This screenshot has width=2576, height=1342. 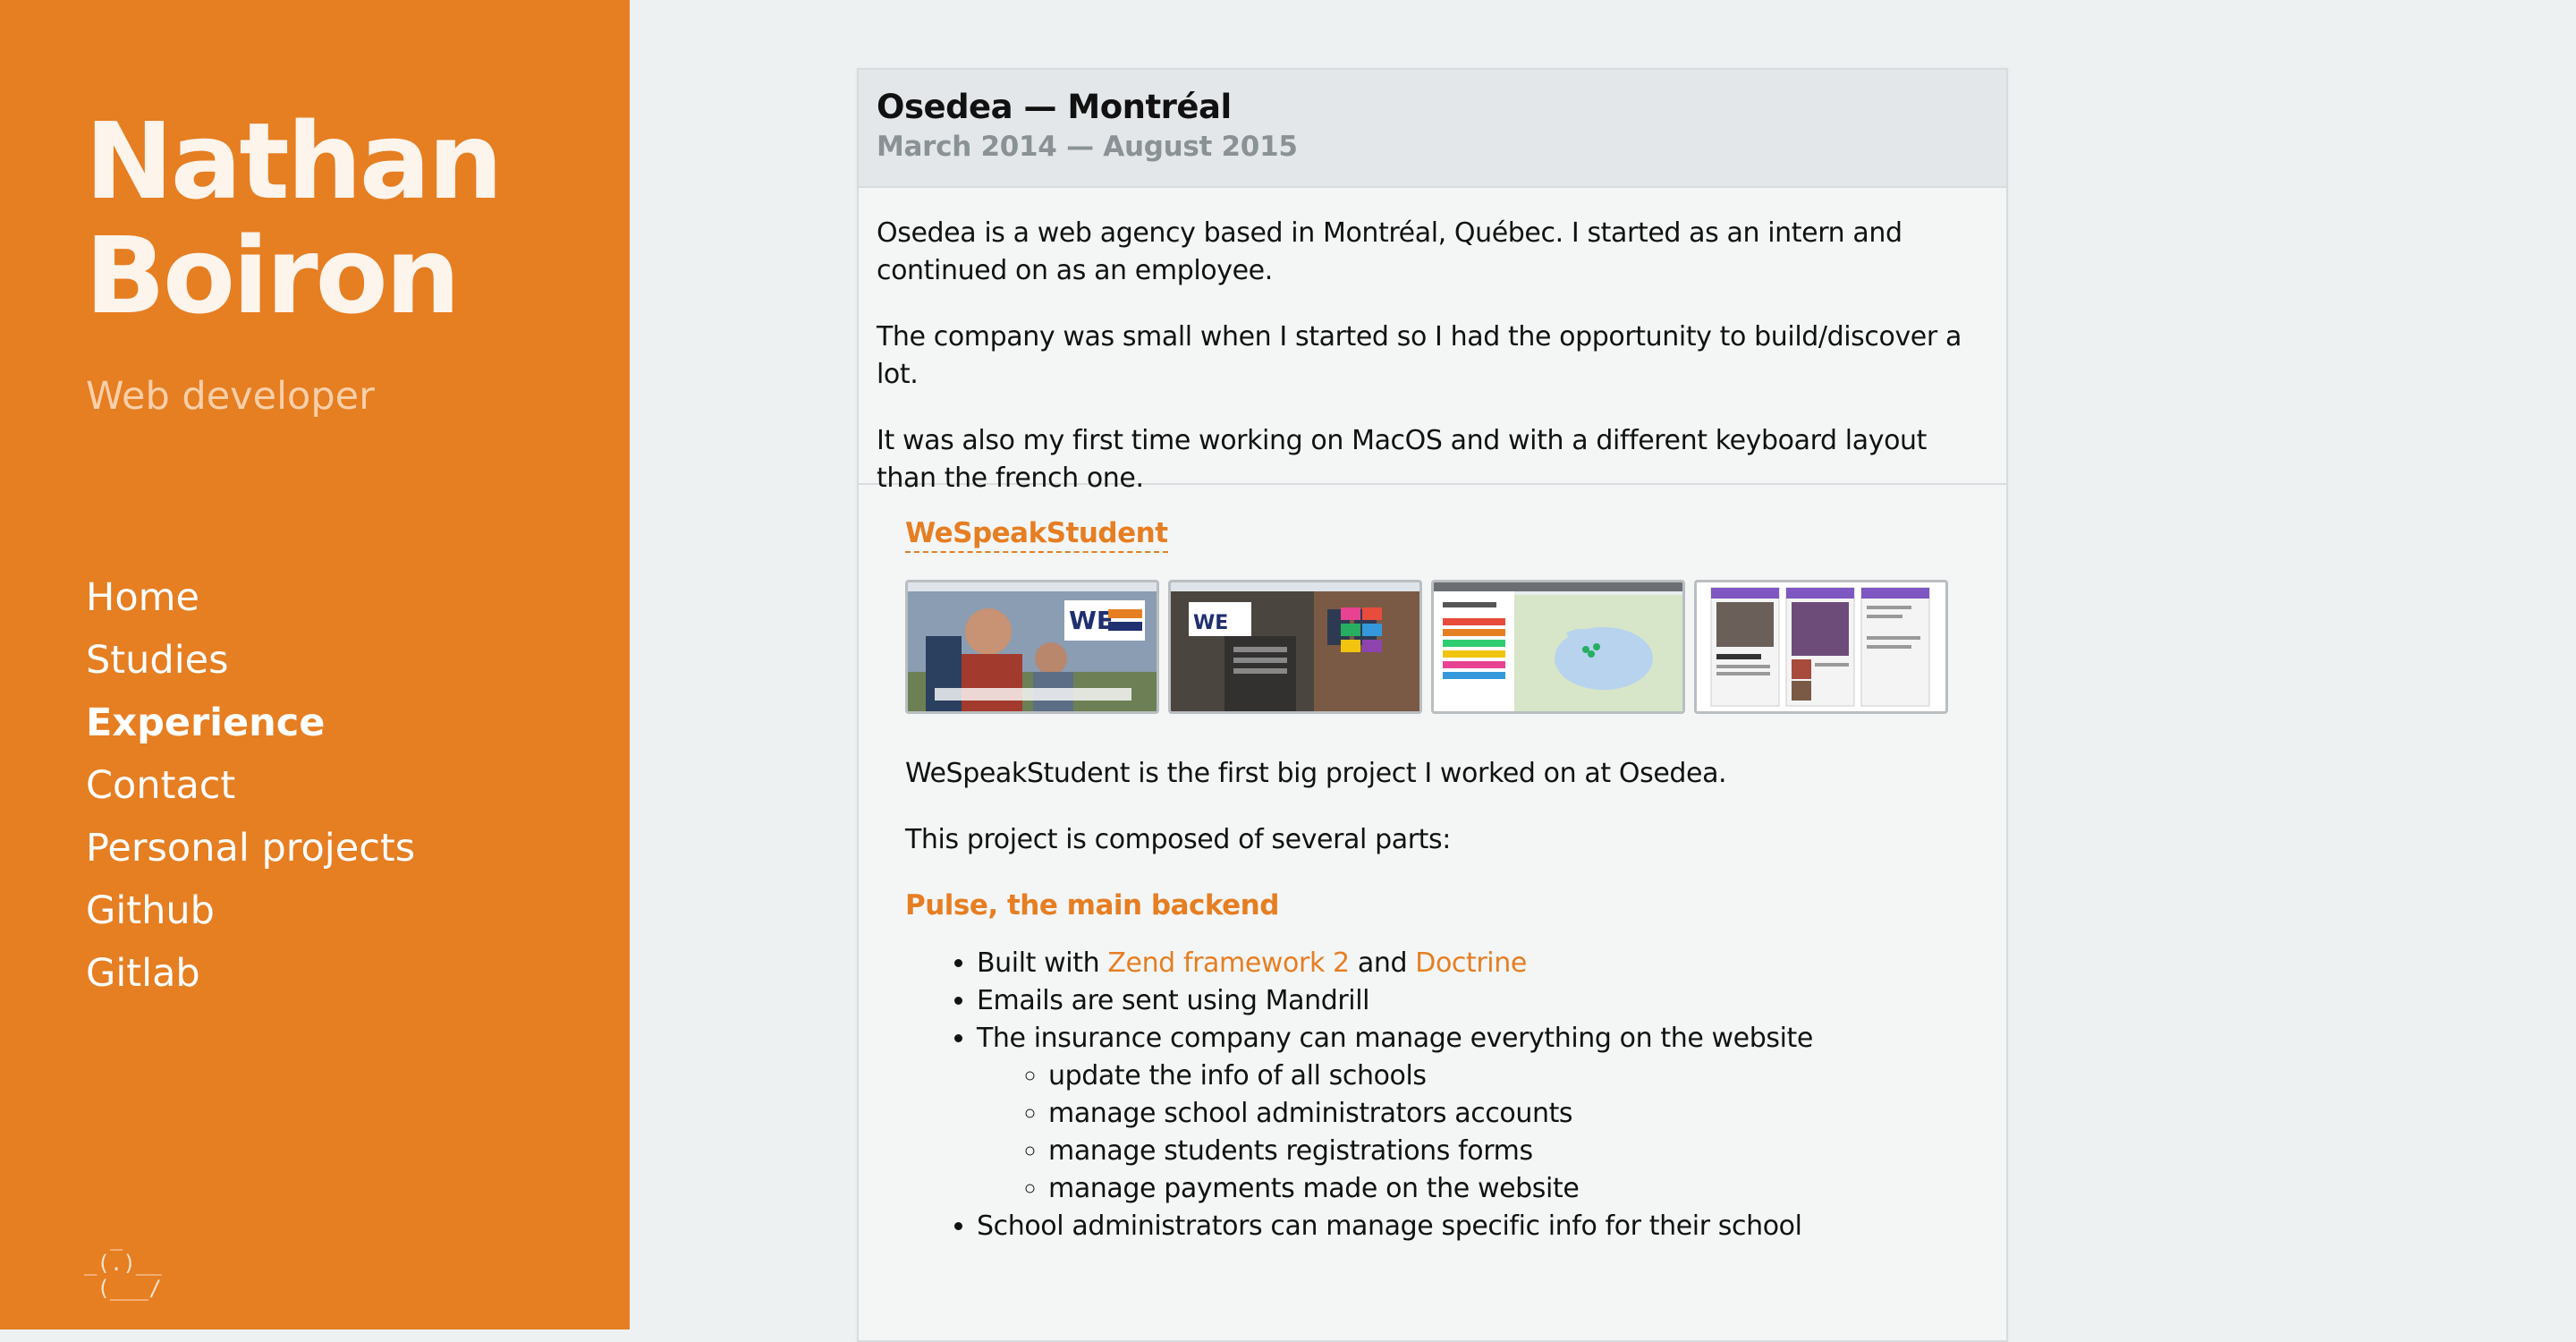 I want to click on school-page-screenshot-thumbnail: WE, so click(x=1295, y=647).